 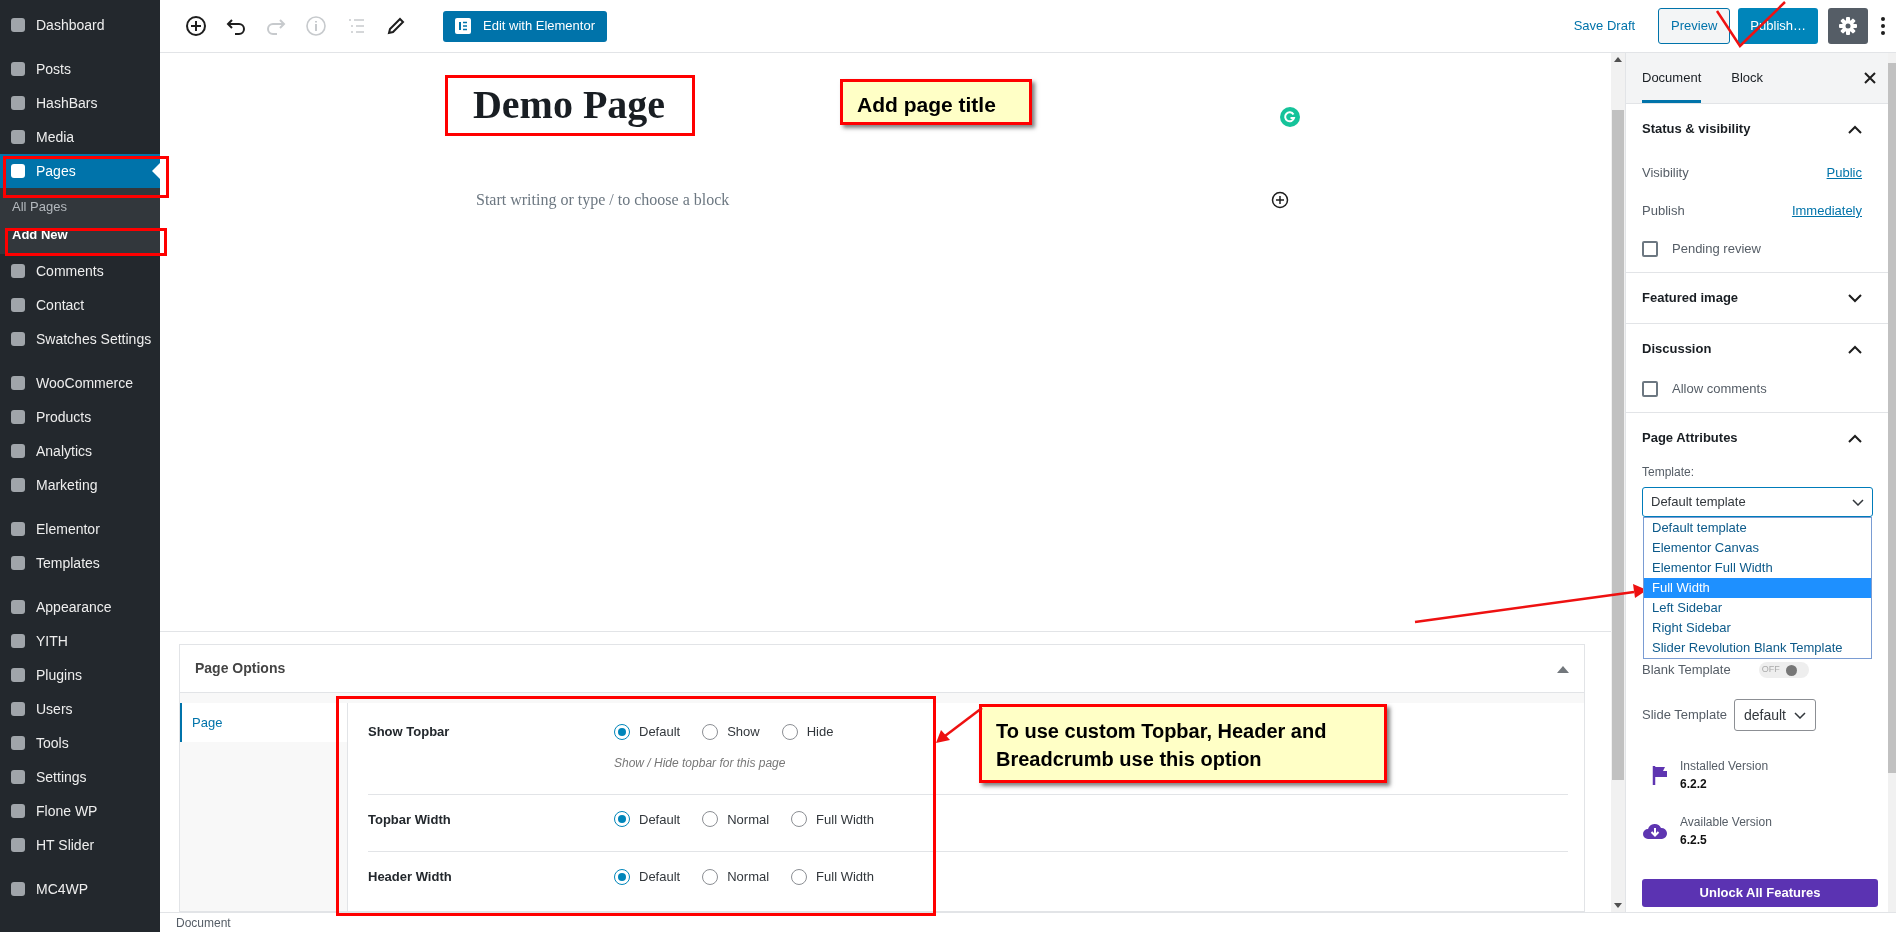 I want to click on checkbox-label: Allow comments, so click(x=1719, y=389).